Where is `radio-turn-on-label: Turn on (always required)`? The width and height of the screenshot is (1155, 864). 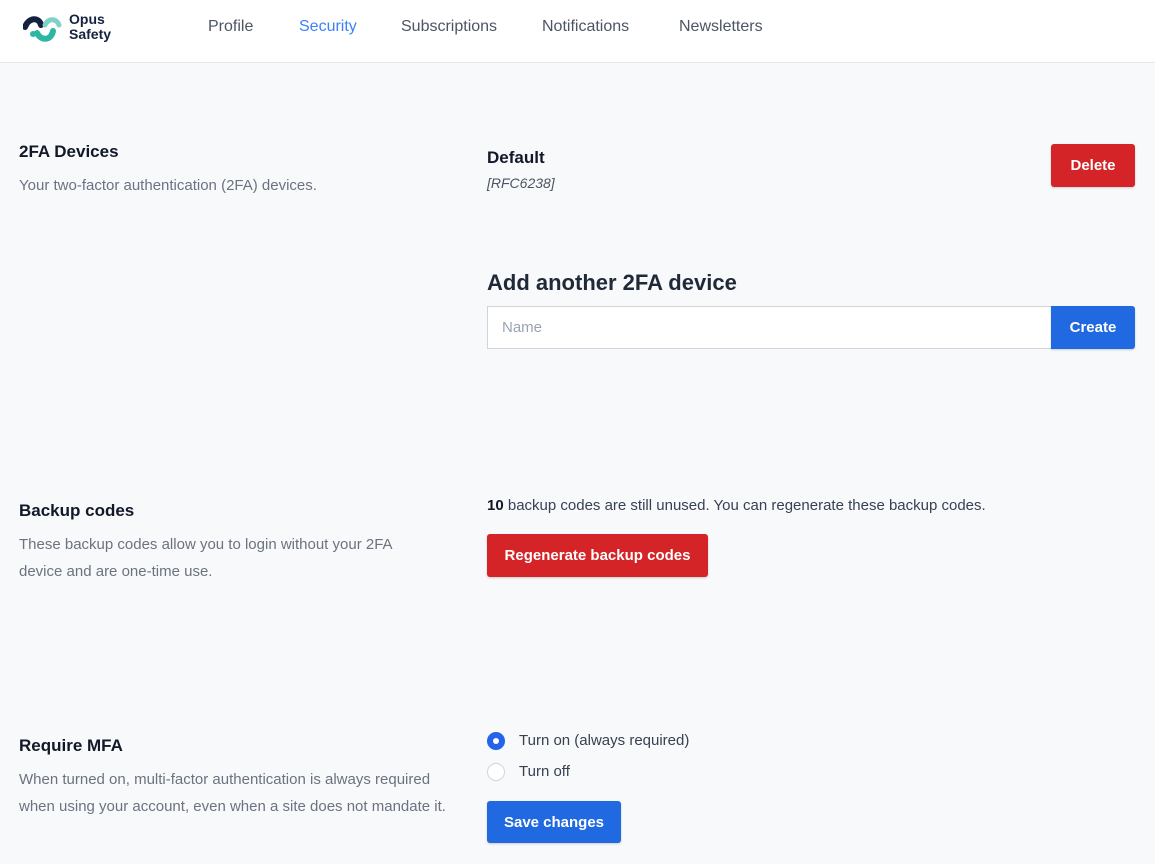 radio-turn-on-label: Turn on (always required) is located at coordinates (604, 740).